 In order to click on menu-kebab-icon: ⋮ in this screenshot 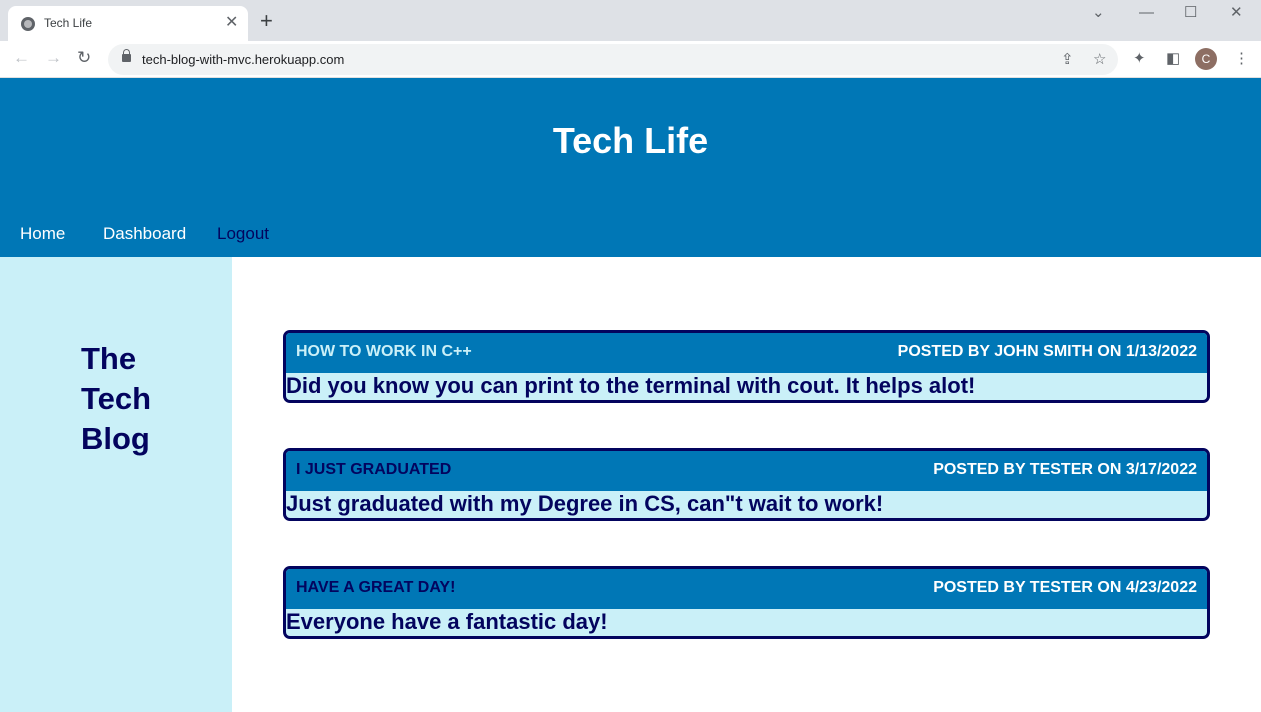, I will do `click(1241, 58)`.